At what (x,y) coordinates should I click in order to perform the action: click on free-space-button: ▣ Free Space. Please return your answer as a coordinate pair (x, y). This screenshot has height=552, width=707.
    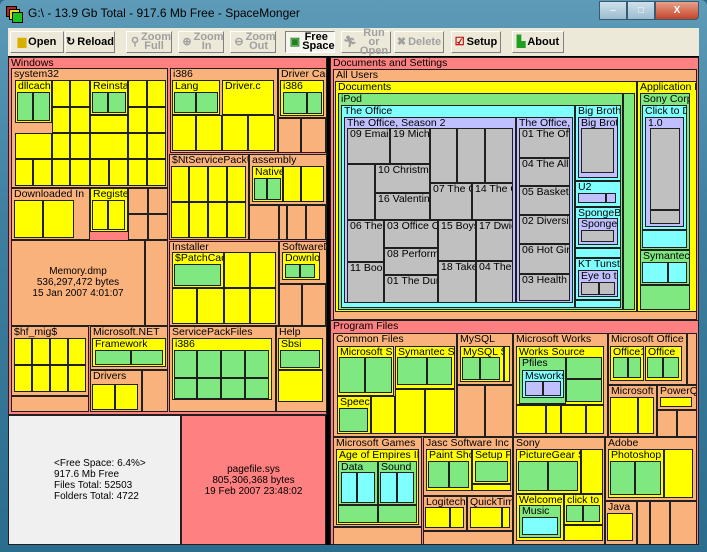
    Looking at the image, I should click on (310, 42).